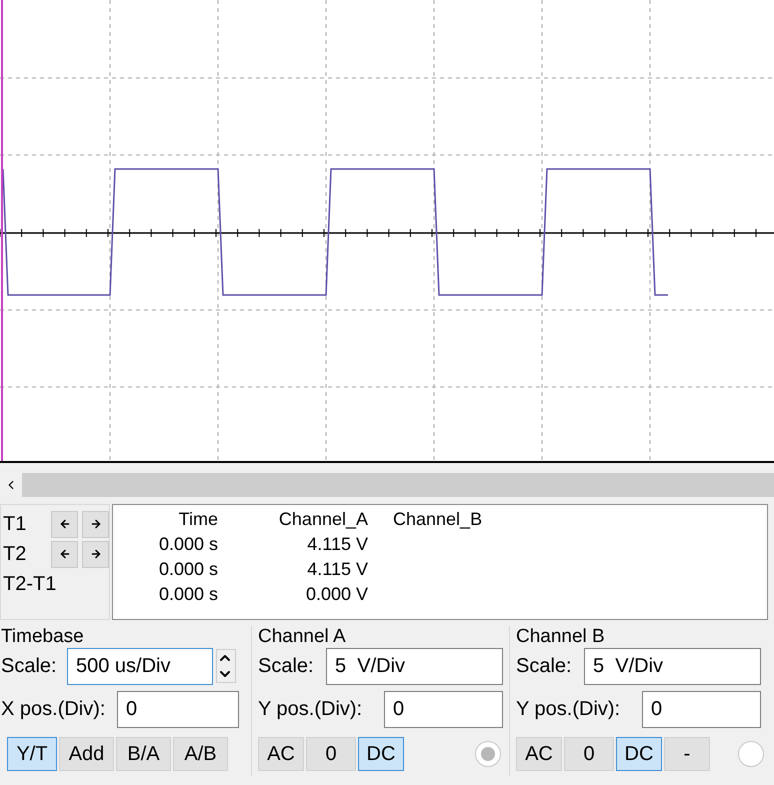 The height and width of the screenshot is (785, 774). I want to click on group-title: Channel A, so click(302, 637).